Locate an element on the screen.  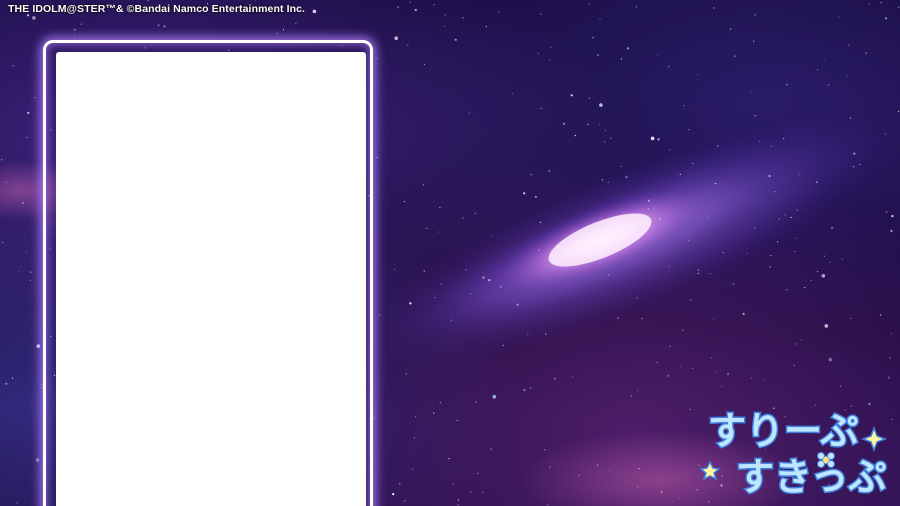
sleep-skip-logo: すりーぷ すきっぷ is located at coordinates (793, 454).